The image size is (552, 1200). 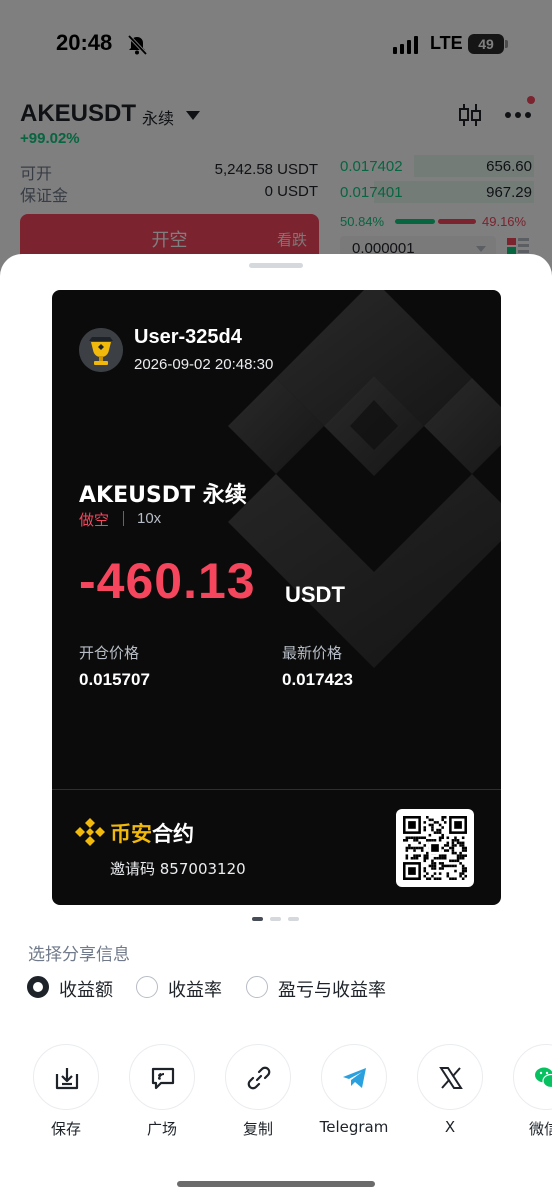 What do you see at coordinates (86, 990) in the screenshot?
I see `radio-label: 收益额` at bounding box center [86, 990].